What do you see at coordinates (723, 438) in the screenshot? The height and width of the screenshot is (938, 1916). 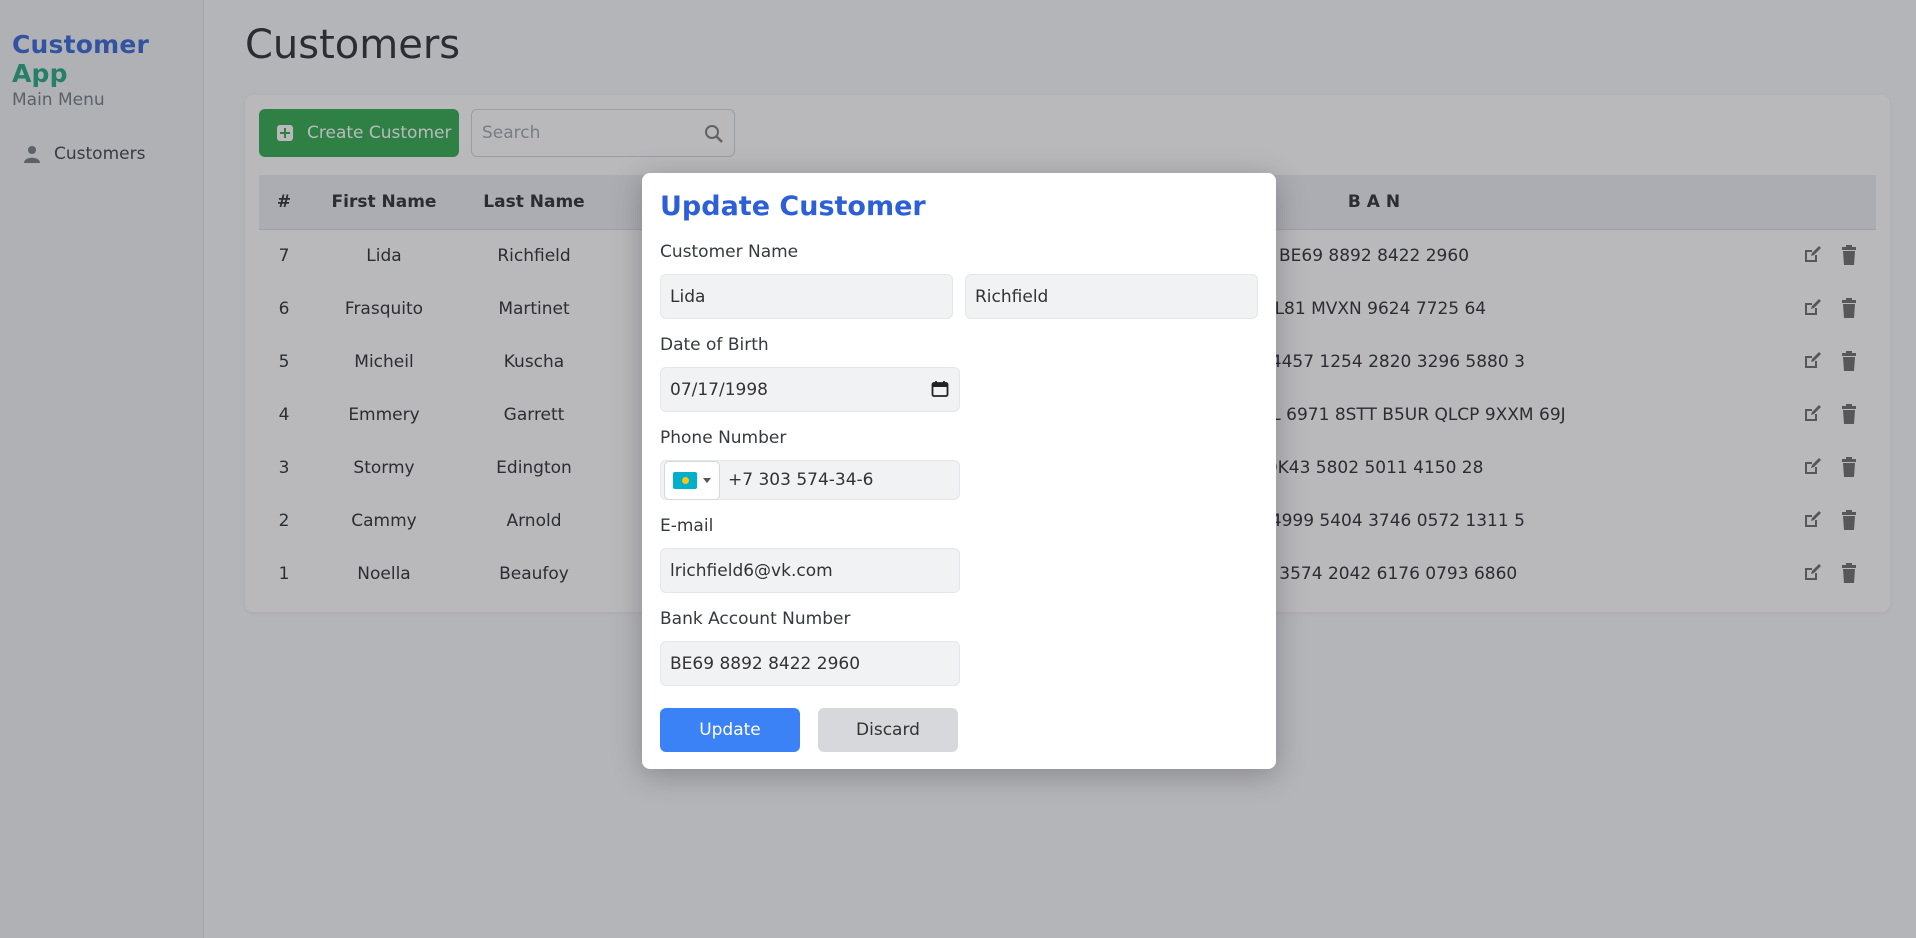 I see `phone-label: Phone Number` at bounding box center [723, 438].